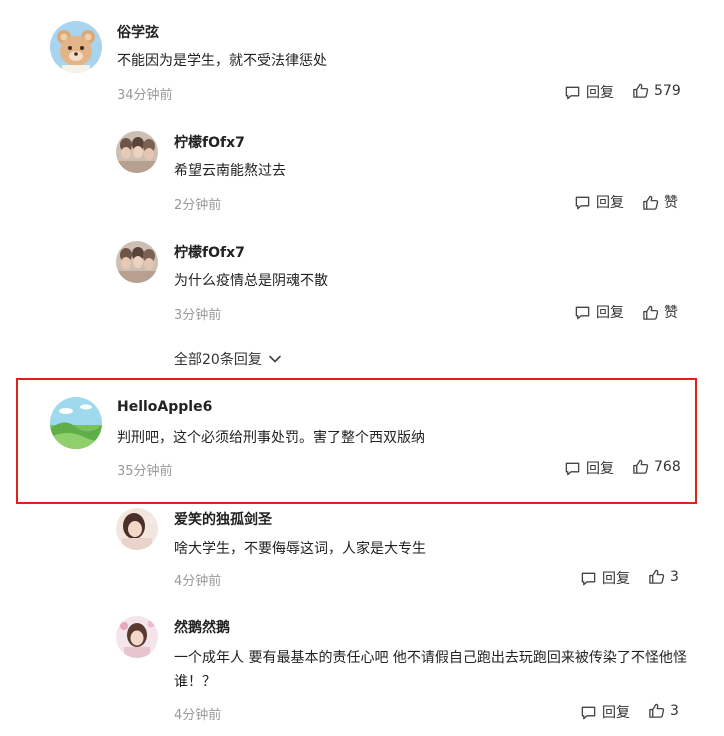 The height and width of the screenshot is (736, 724). I want to click on comment-time: 34分钟前, so click(145, 95).